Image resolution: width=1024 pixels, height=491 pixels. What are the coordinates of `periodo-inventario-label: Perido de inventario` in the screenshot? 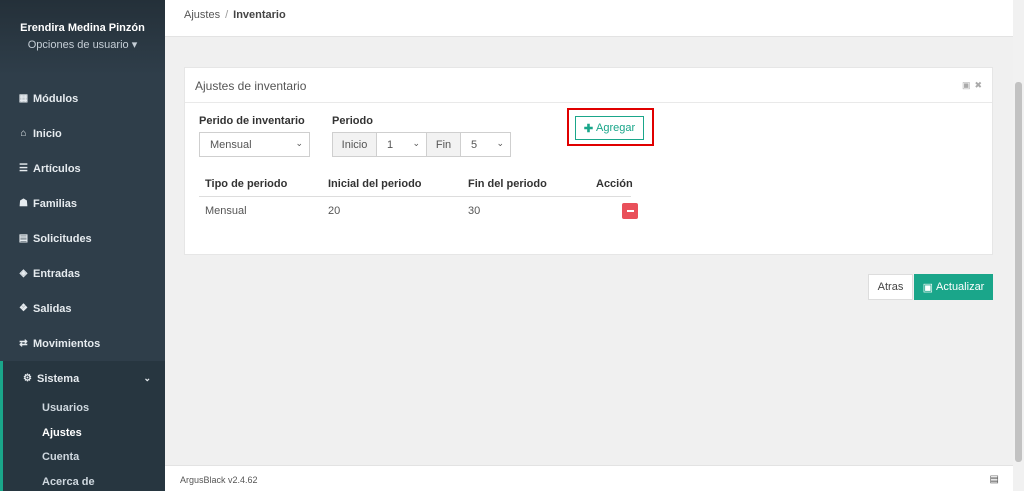 It's located at (252, 121).